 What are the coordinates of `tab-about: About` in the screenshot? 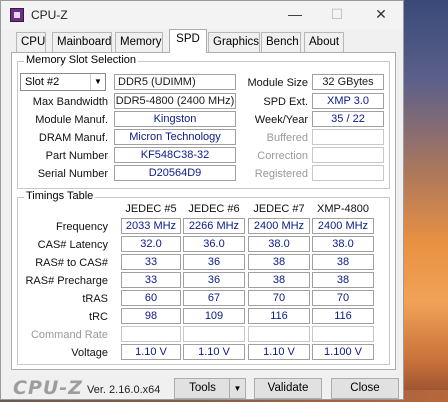 It's located at (324, 42).